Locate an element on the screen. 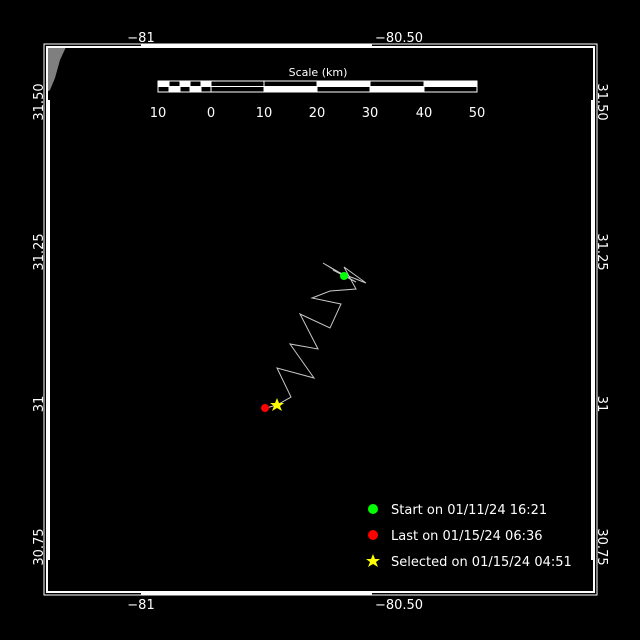 The height and width of the screenshot is (640, 640). lon-label-top-80-50: −80.50 is located at coordinates (399, 38).